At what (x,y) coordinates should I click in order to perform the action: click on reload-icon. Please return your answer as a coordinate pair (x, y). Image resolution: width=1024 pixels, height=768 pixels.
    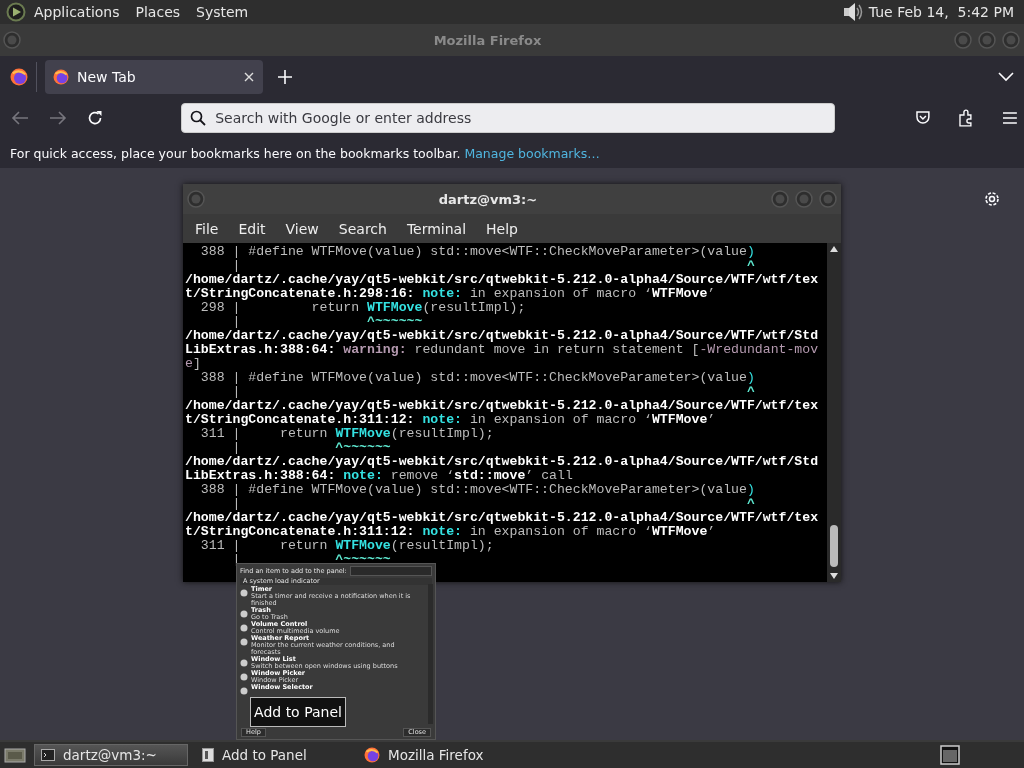
    Looking at the image, I should click on (95, 118).